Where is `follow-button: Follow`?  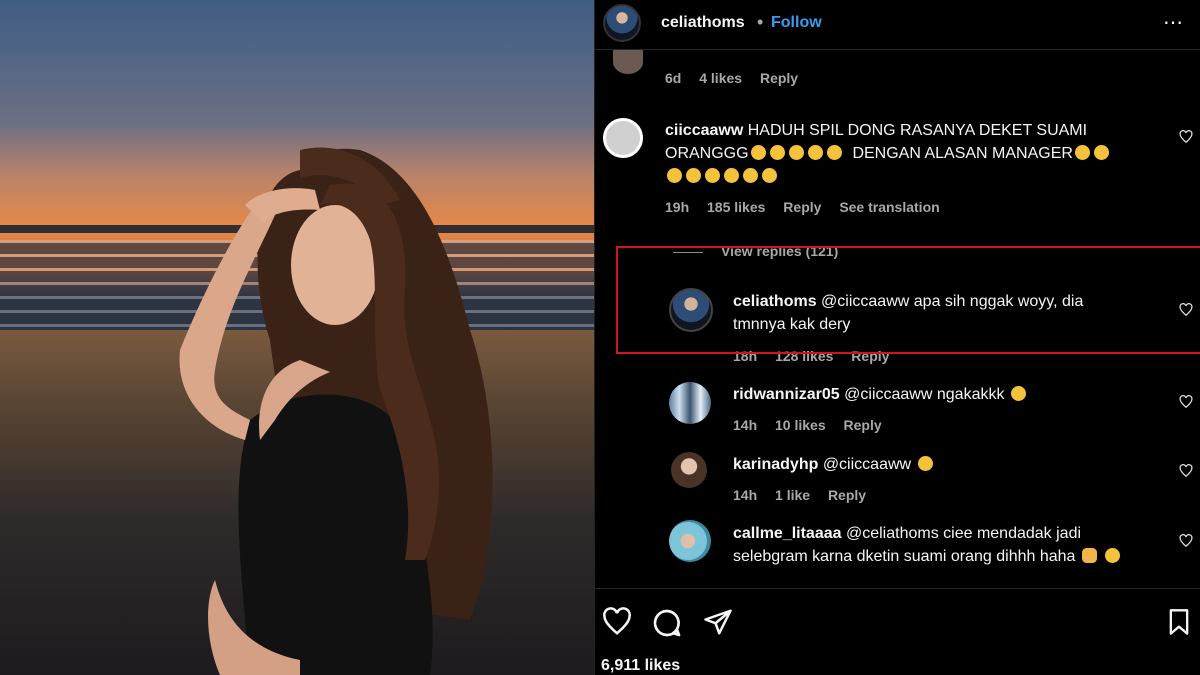
follow-button: Follow is located at coordinates (796, 23).